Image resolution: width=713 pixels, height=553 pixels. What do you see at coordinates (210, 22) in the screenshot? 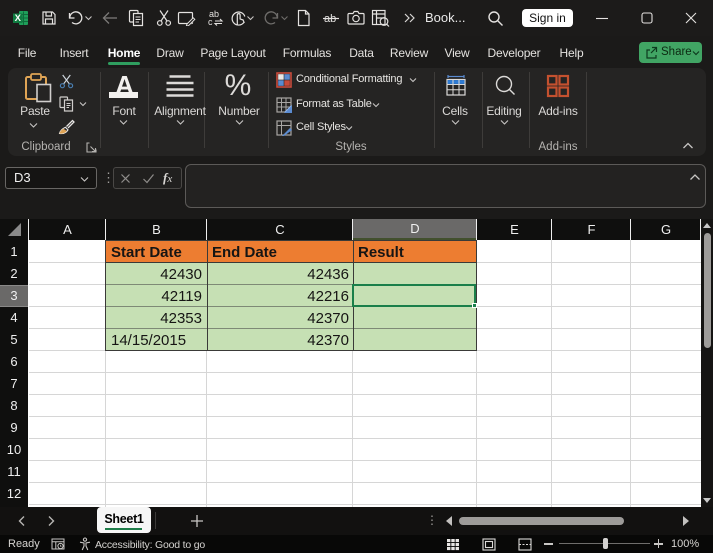
I see `svg-text: c` at bounding box center [210, 22].